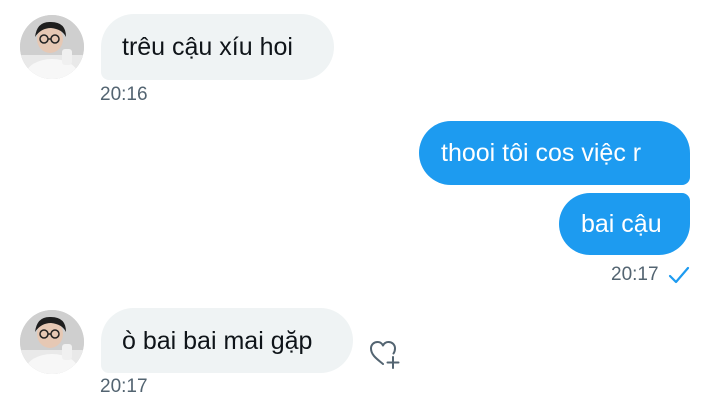  What do you see at coordinates (384, 354) in the screenshot?
I see `heart-plus-icon` at bounding box center [384, 354].